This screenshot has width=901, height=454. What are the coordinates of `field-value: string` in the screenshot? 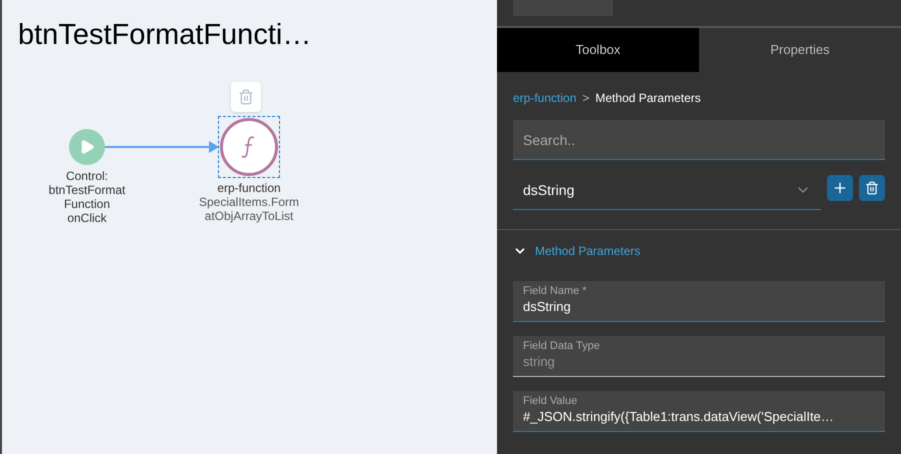 It's located at (539, 362).